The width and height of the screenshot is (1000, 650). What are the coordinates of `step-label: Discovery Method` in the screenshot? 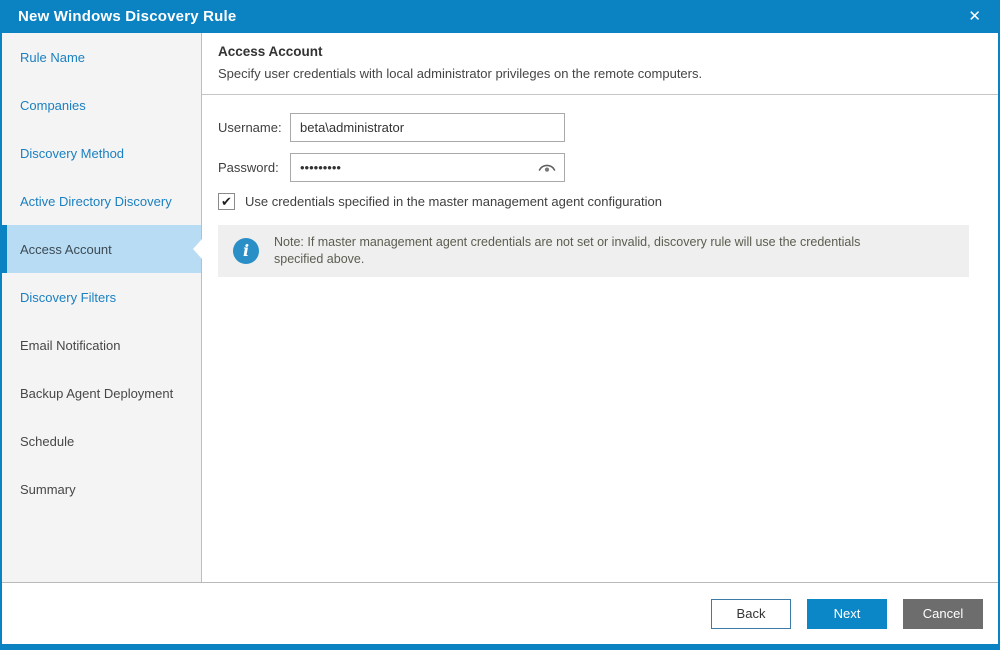 It's located at (72, 153).